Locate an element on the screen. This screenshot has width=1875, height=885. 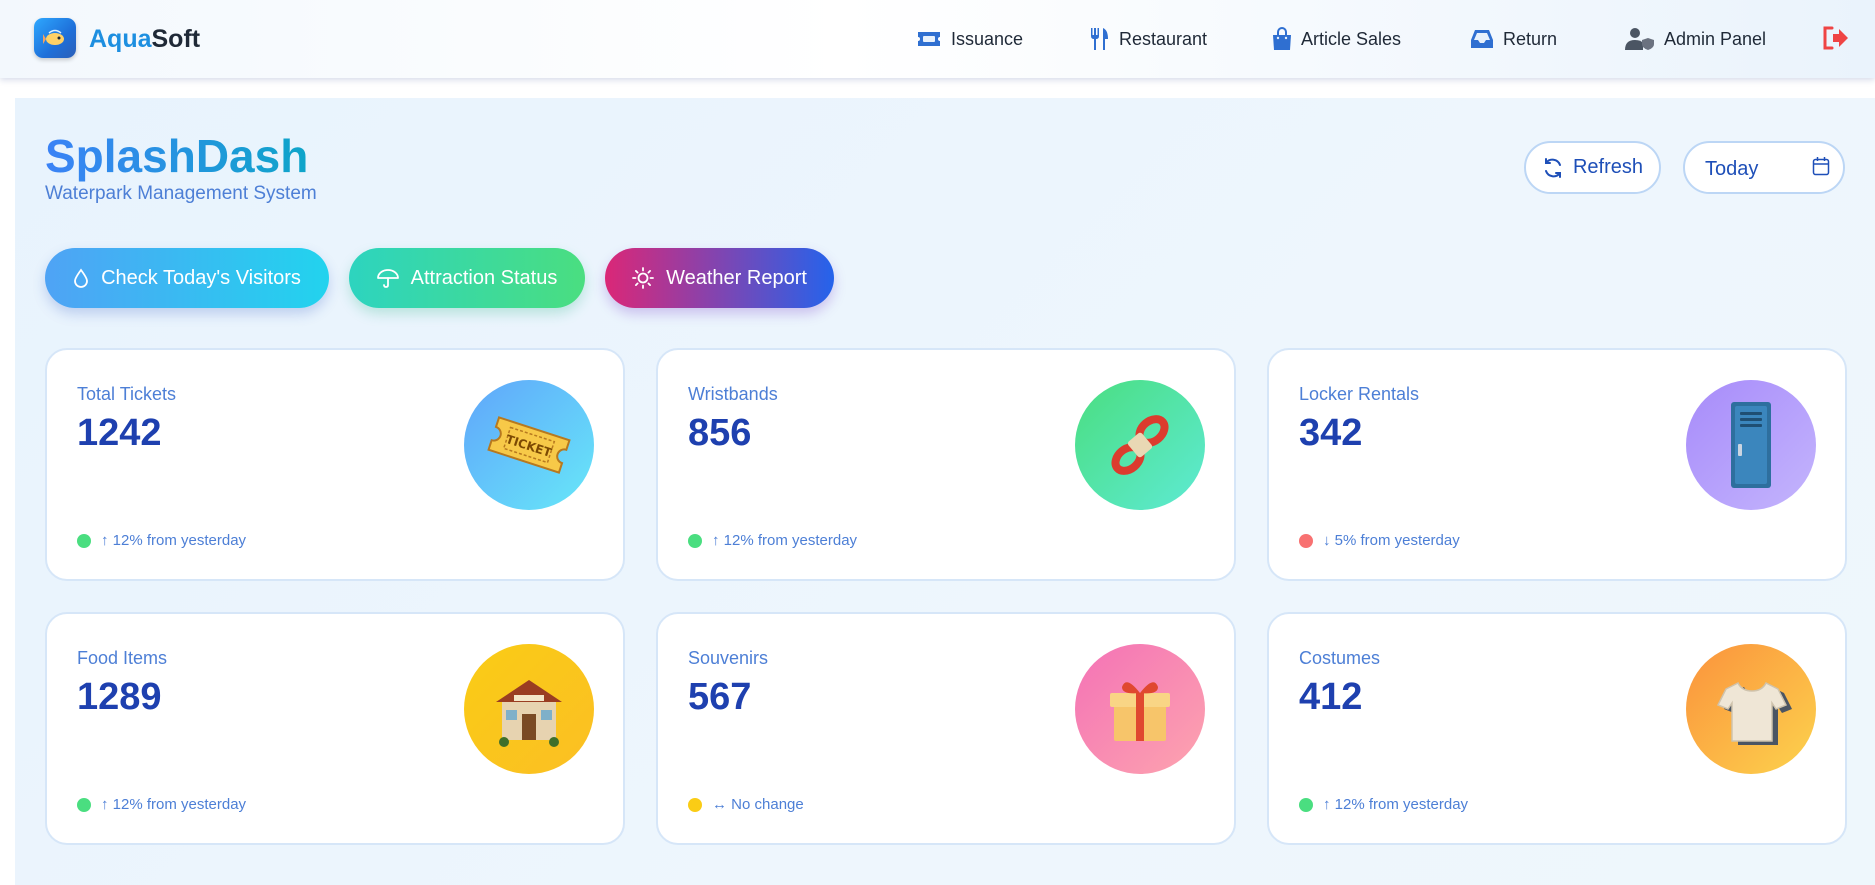
stat-trend: ↓ 5% from yesterday is located at coordinates (1379, 540).